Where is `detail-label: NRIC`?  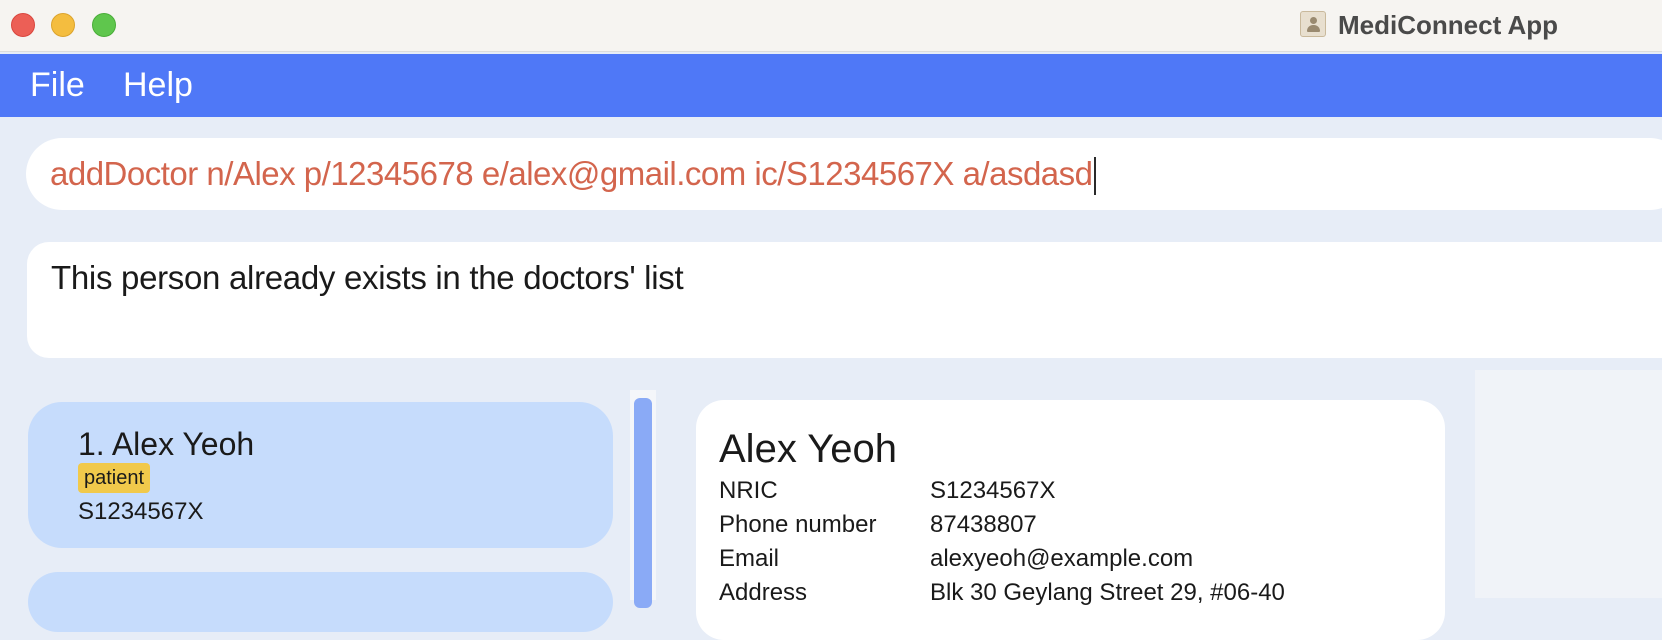 detail-label: NRIC is located at coordinates (748, 490).